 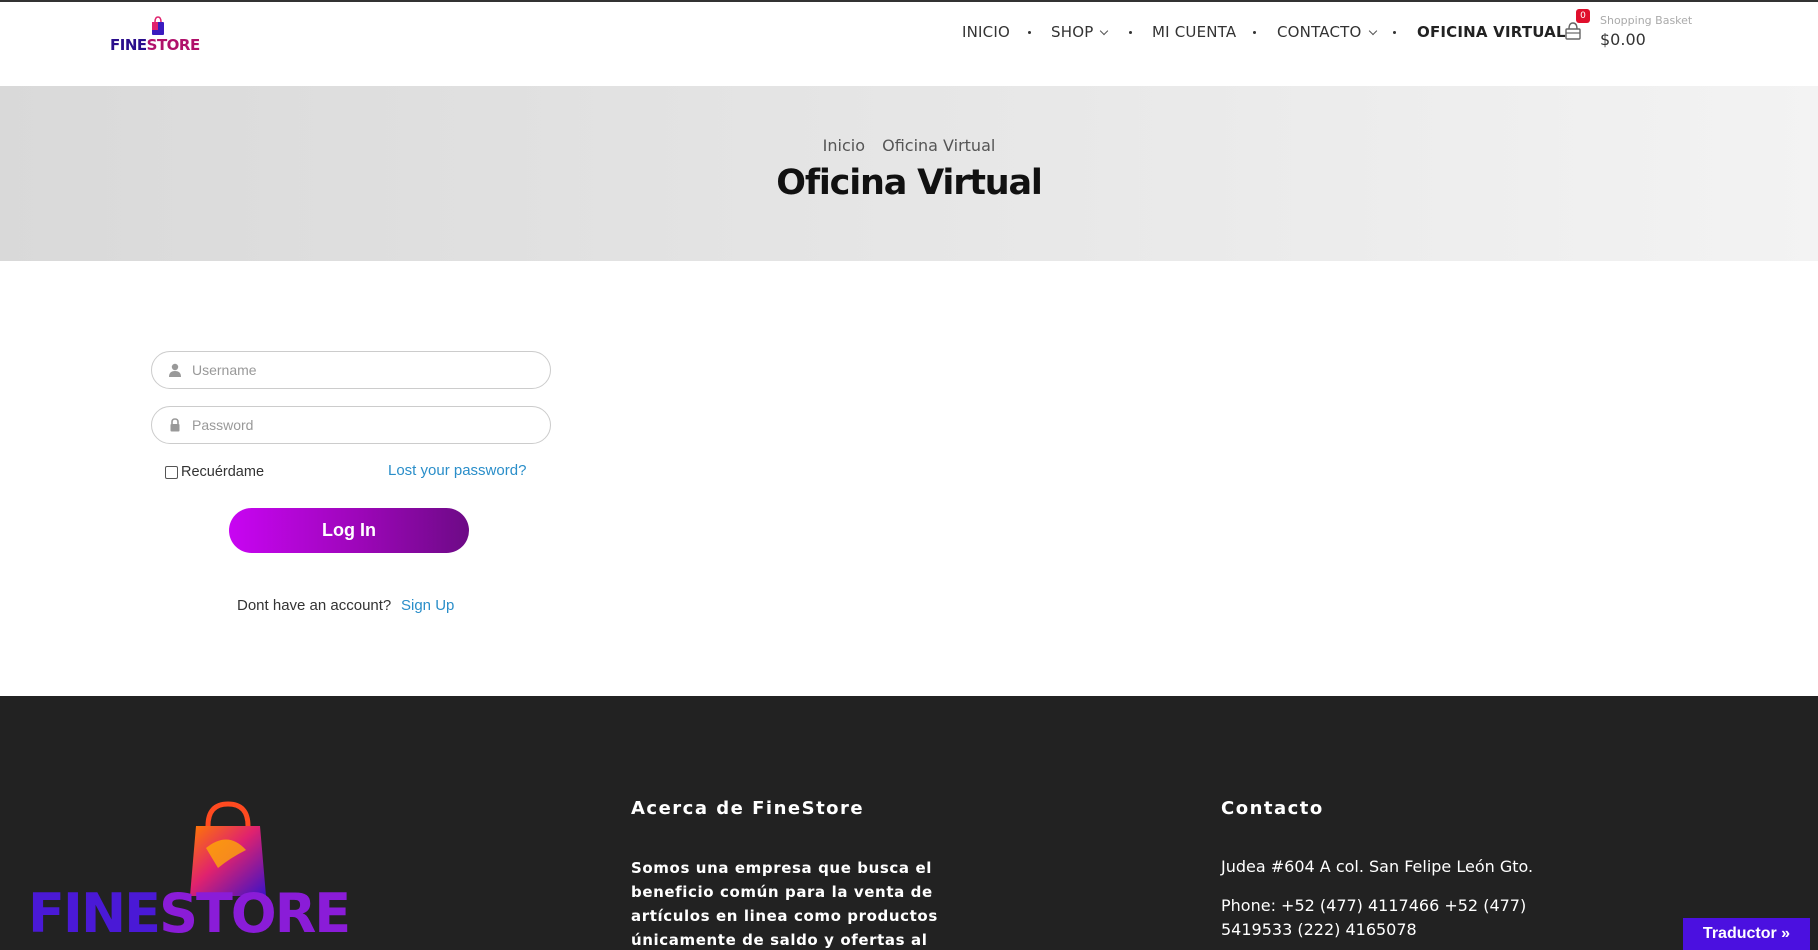 What do you see at coordinates (189, 913) in the screenshot?
I see `footer-logo-wordmark: FINESTORE` at bounding box center [189, 913].